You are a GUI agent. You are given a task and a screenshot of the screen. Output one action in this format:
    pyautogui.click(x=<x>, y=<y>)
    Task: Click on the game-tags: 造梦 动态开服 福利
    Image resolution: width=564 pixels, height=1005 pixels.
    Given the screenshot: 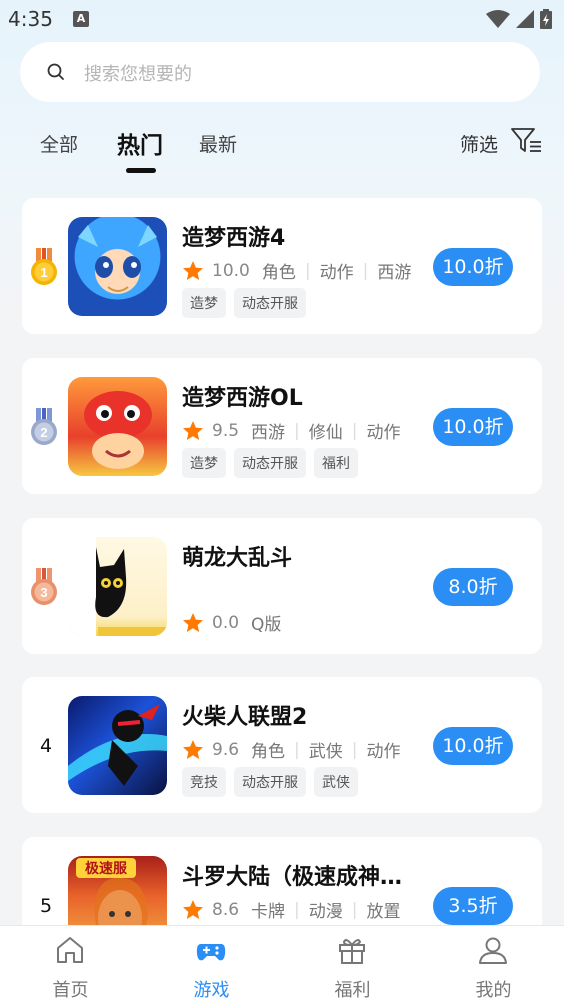 What is the action you would take?
    pyautogui.click(x=270, y=463)
    